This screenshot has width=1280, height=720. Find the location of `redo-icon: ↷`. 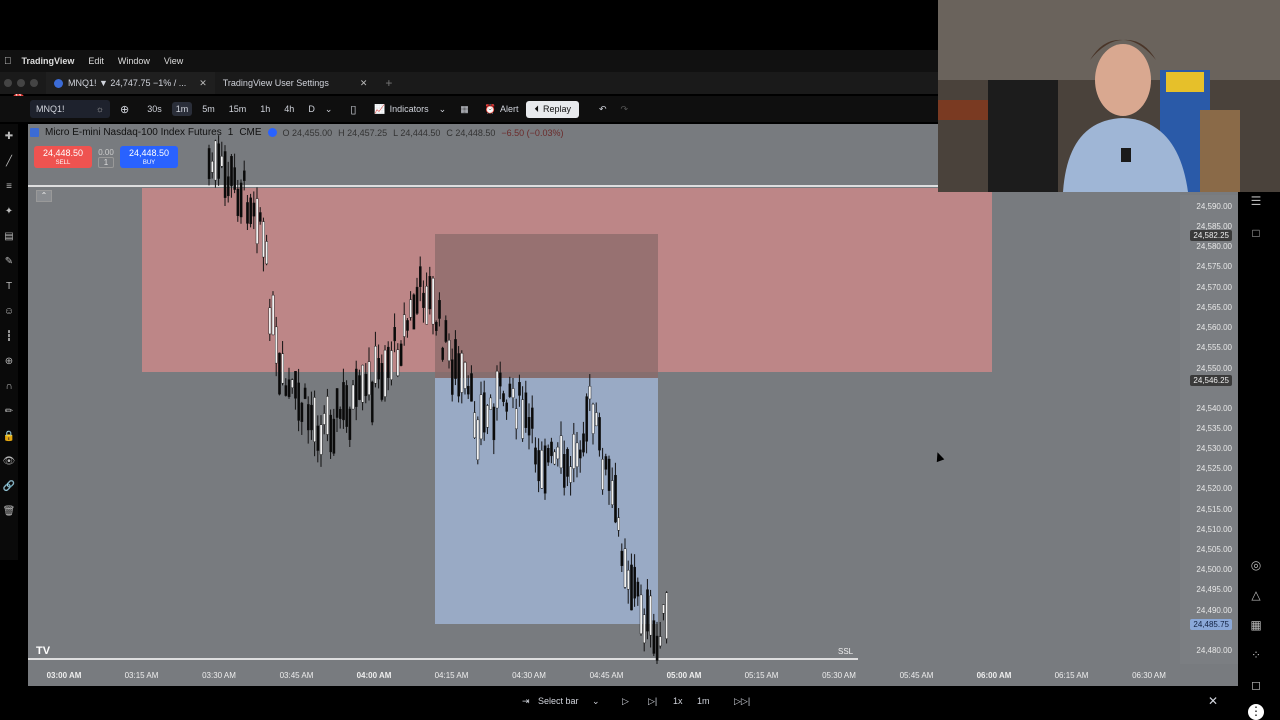

redo-icon: ↷ is located at coordinates (625, 109).